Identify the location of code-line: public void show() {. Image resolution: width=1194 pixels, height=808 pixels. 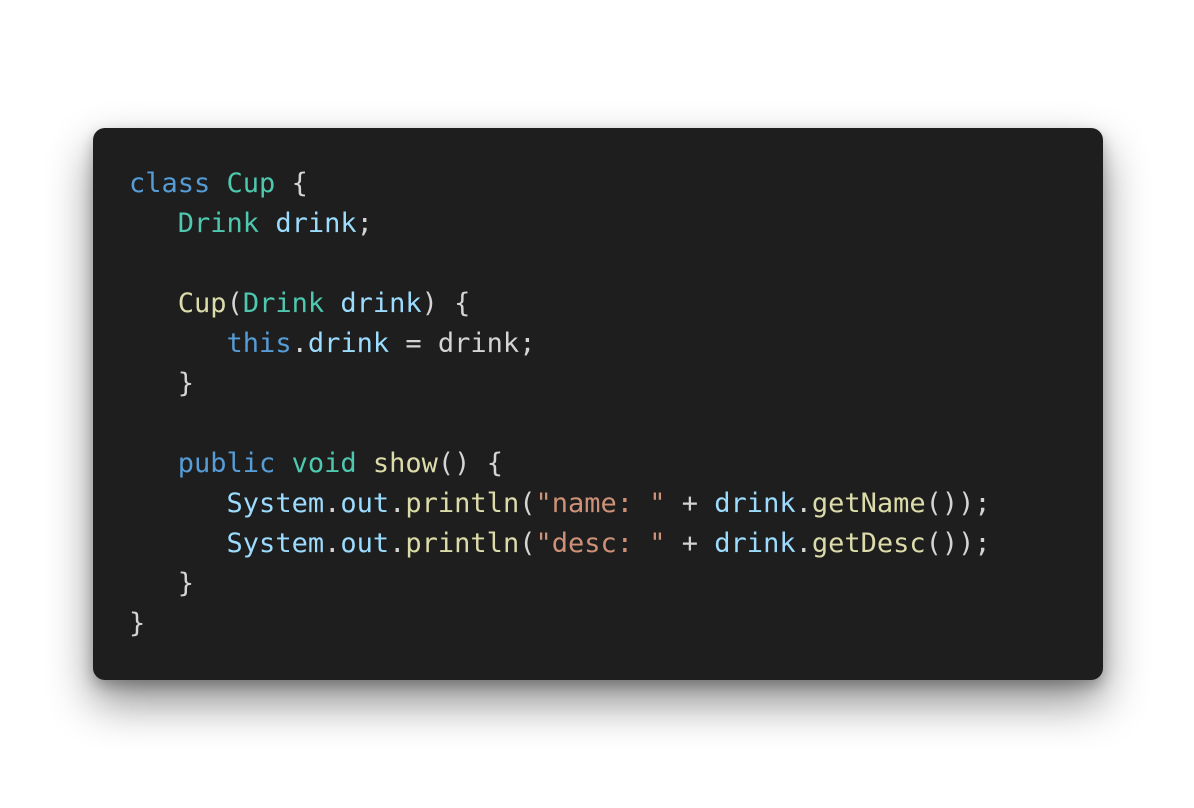
(560, 464).